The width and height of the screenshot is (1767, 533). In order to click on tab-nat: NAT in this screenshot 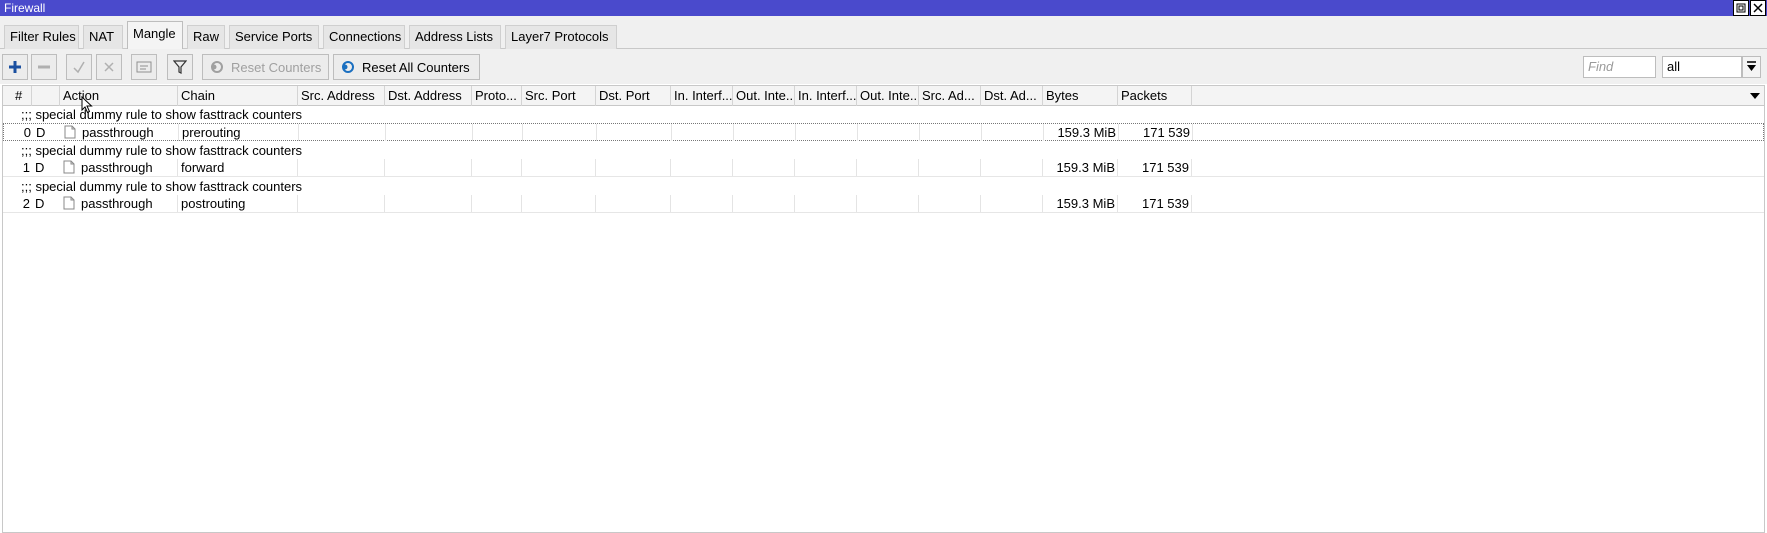, I will do `click(103, 37)`.